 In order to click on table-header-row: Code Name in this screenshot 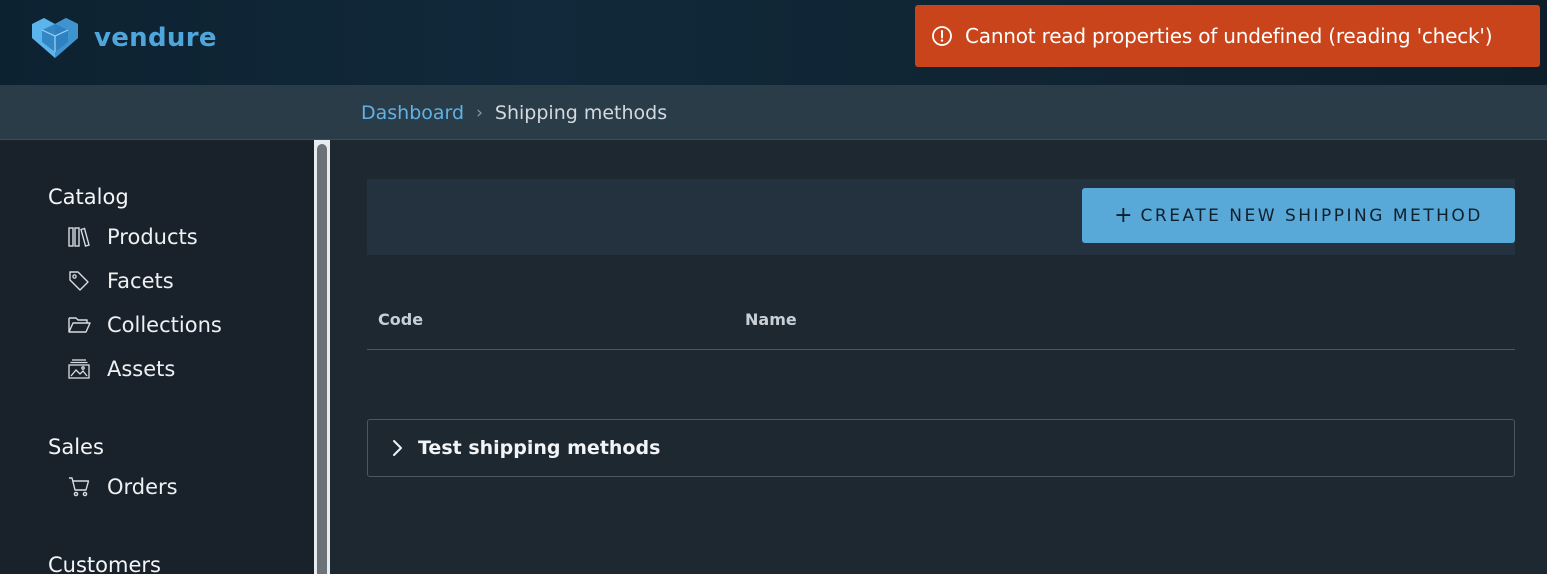, I will do `click(941, 320)`.